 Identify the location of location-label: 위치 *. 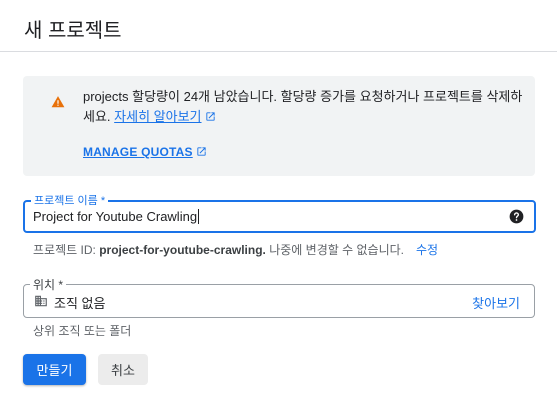
(48, 284).